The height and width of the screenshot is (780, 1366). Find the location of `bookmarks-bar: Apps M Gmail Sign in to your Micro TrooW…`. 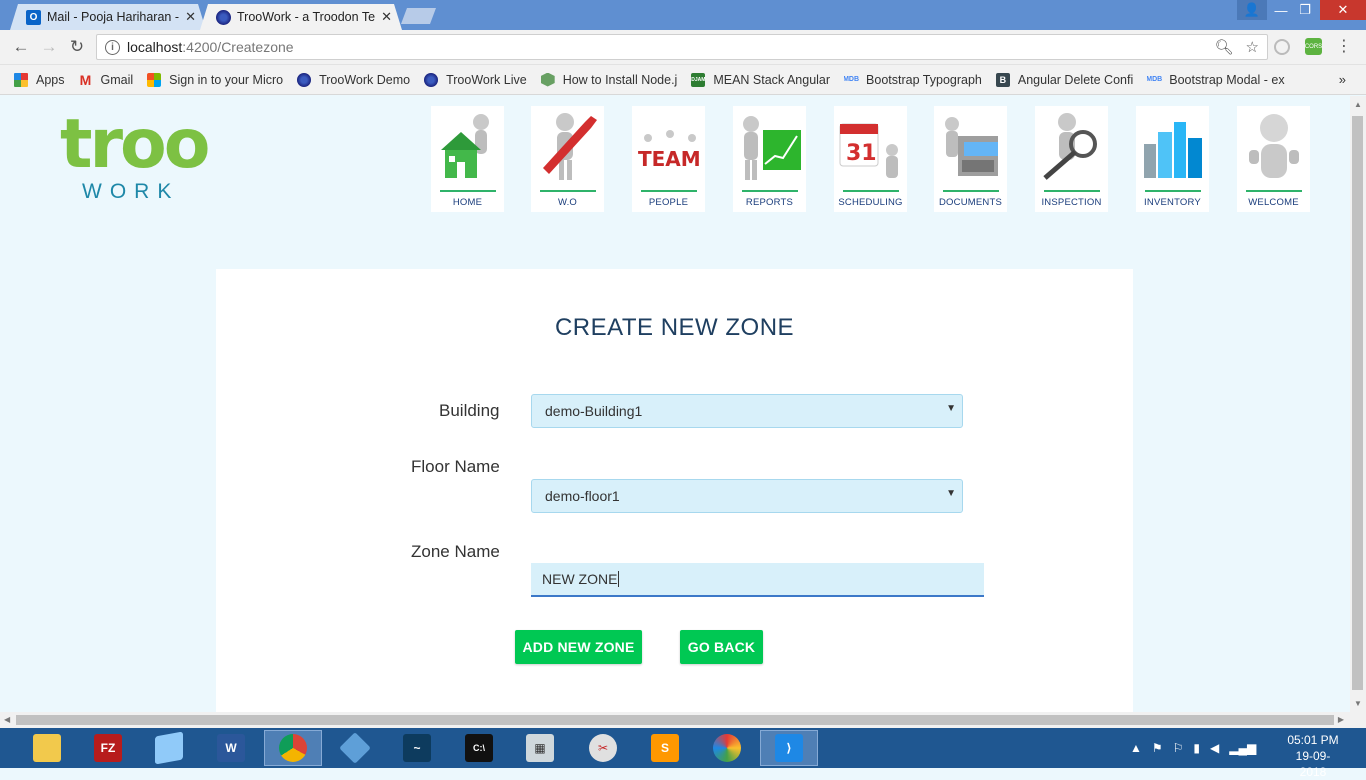

bookmarks-bar: Apps M Gmail Sign in to your Micro TrooW… is located at coordinates (683, 80).